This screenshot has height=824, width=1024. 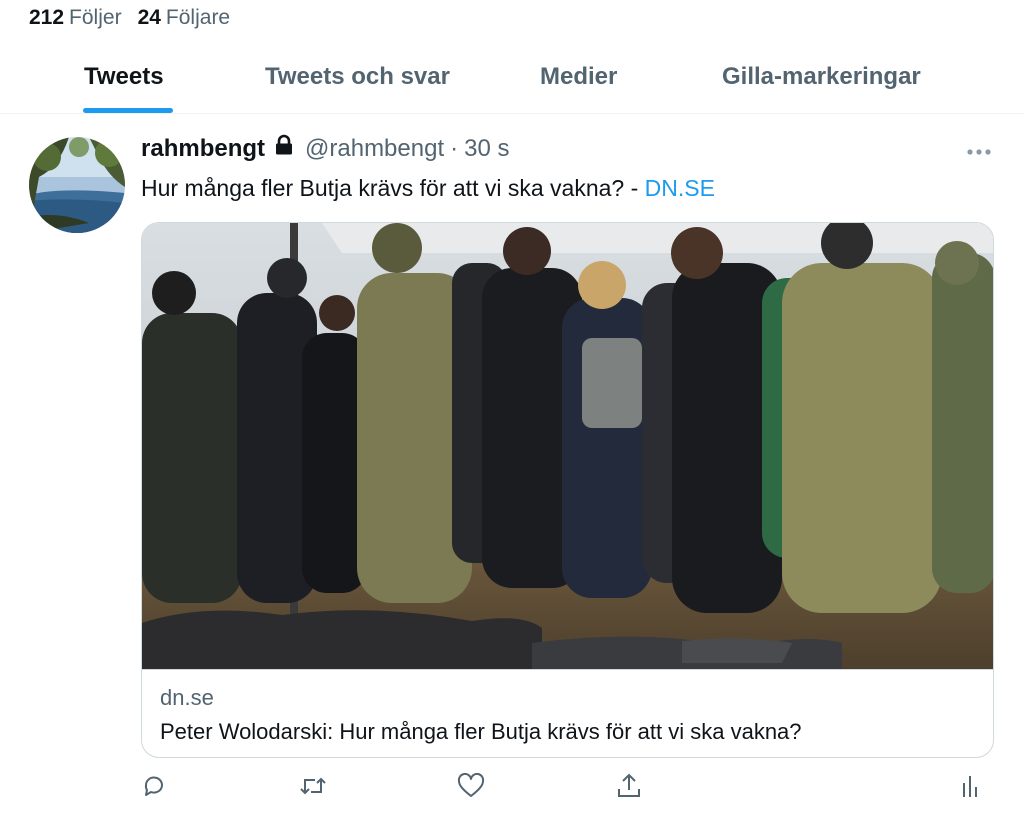 What do you see at coordinates (149, 17) in the screenshot?
I see `followers-count: 24` at bounding box center [149, 17].